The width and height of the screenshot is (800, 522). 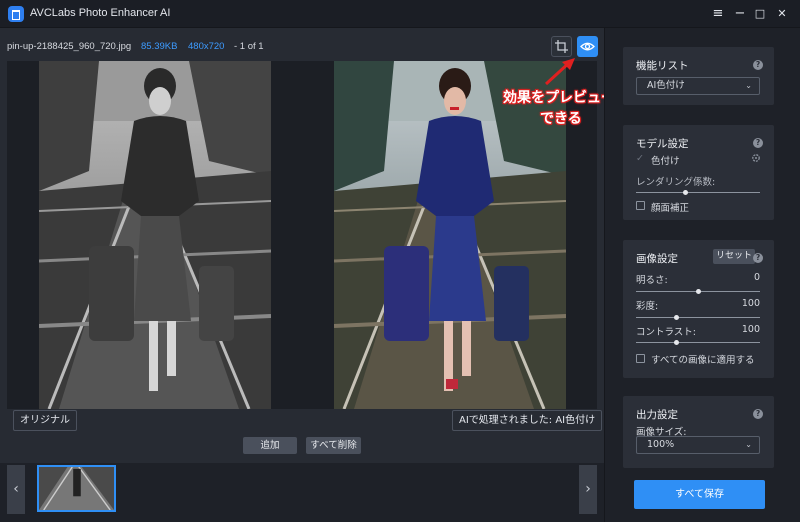 What do you see at coordinates (640, 358) in the screenshot?
I see `apply-all-checkbox` at bounding box center [640, 358].